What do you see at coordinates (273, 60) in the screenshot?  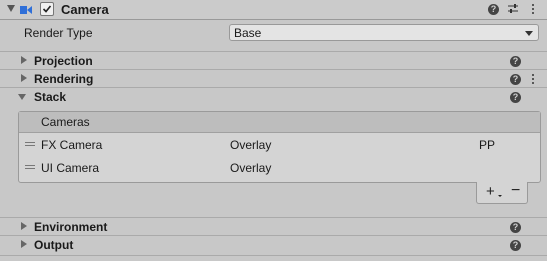 I see `section-projection: Projection ?` at bounding box center [273, 60].